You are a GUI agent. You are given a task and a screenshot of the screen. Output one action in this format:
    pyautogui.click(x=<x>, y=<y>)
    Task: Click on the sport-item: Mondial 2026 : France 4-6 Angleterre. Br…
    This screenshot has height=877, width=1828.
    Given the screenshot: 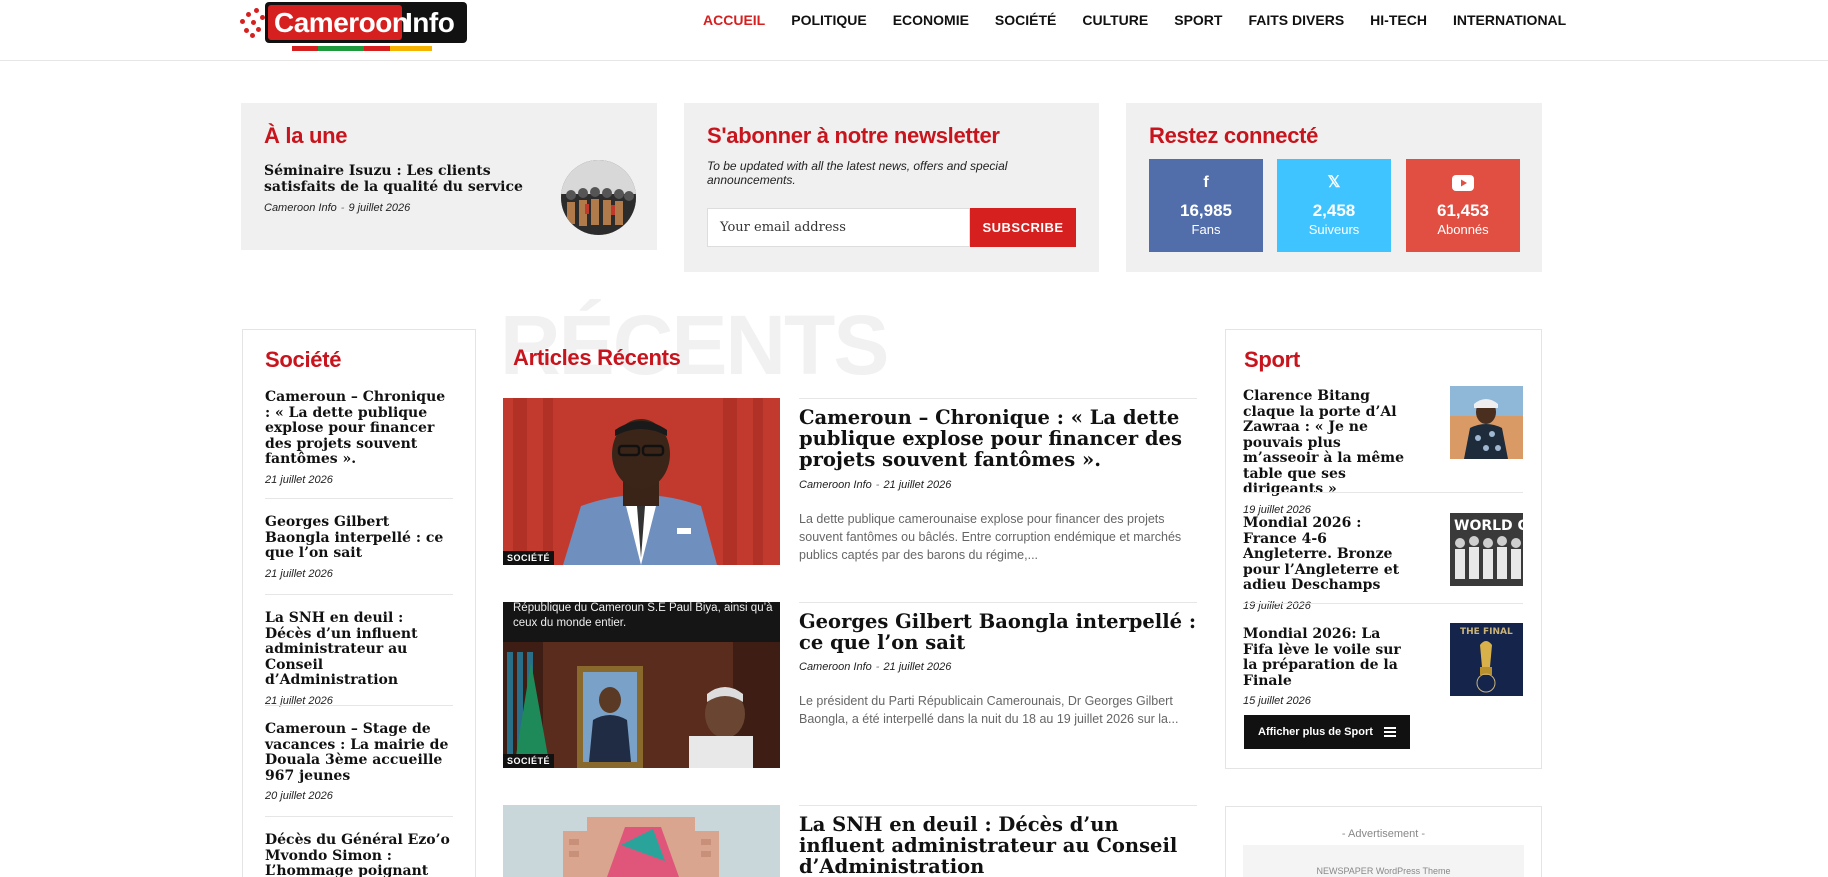 What is the action you would take?
    pyautogui.click(x=1327, y=563)
    